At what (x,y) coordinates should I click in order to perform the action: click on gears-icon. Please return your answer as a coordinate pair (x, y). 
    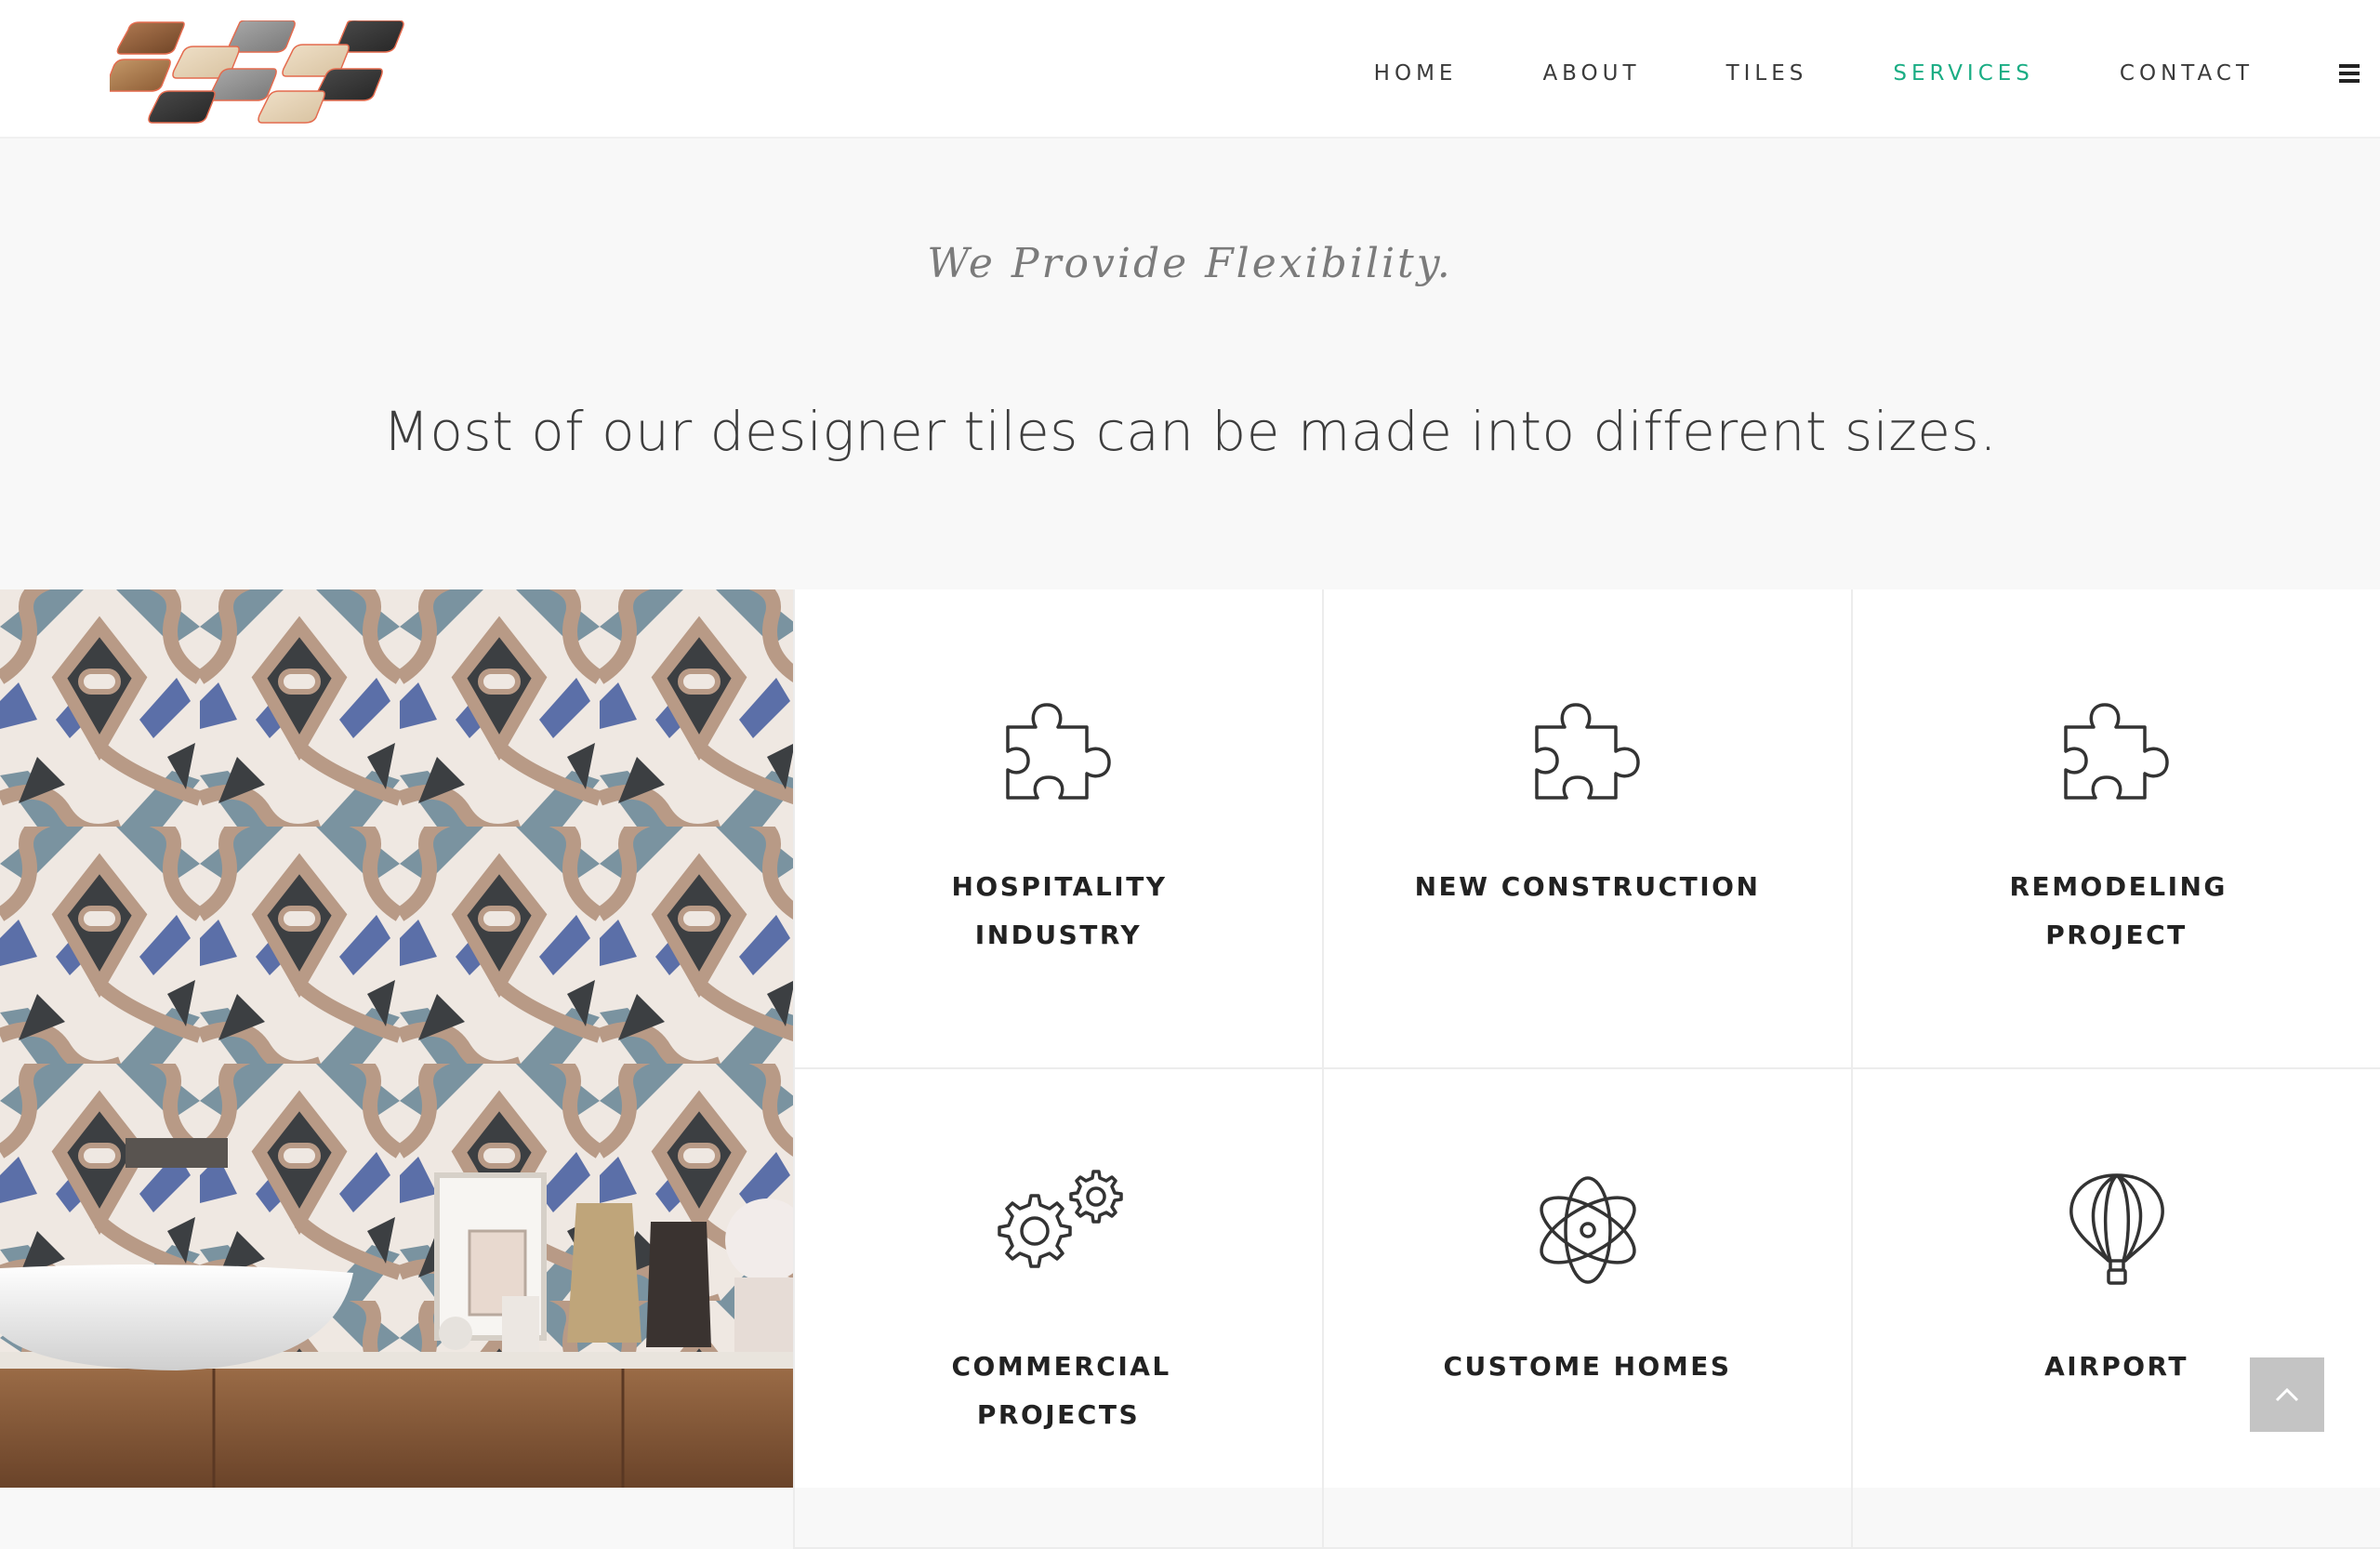
    Looking at the image, I should click on (1060, 1219).